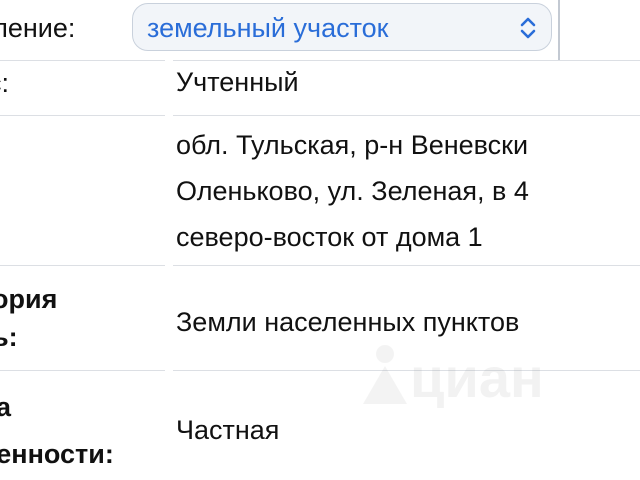 The height and width of the screenshot is (480, 640). Describe the element at coordinates (352, 191) in the screenshot. I see `address-value-line-2: Оленьково, ул. Зеленая, в 4` at that location.